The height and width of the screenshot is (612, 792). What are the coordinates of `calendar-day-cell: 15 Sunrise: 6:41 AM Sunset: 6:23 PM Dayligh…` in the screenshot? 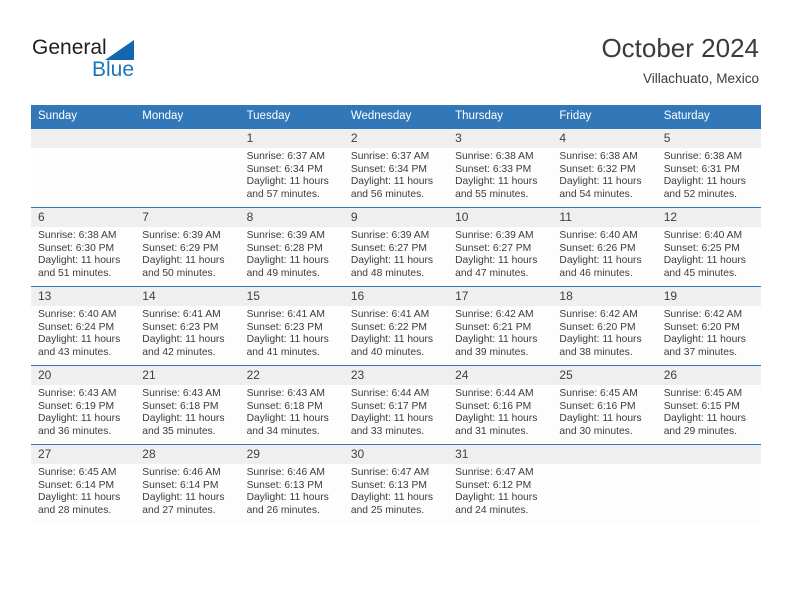 It's located at (291, 326).